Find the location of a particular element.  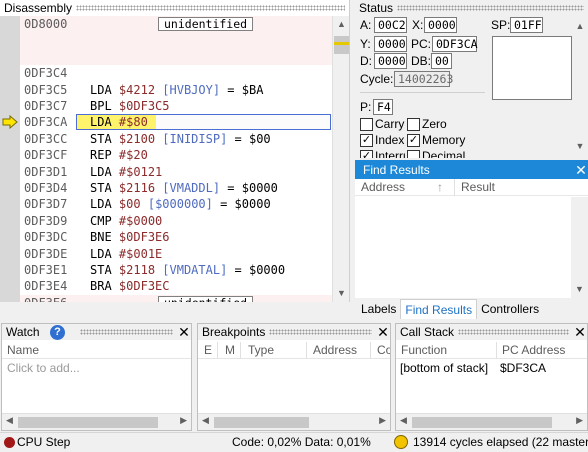

reg-p-field: F4 is located at coordinates (383, 107).